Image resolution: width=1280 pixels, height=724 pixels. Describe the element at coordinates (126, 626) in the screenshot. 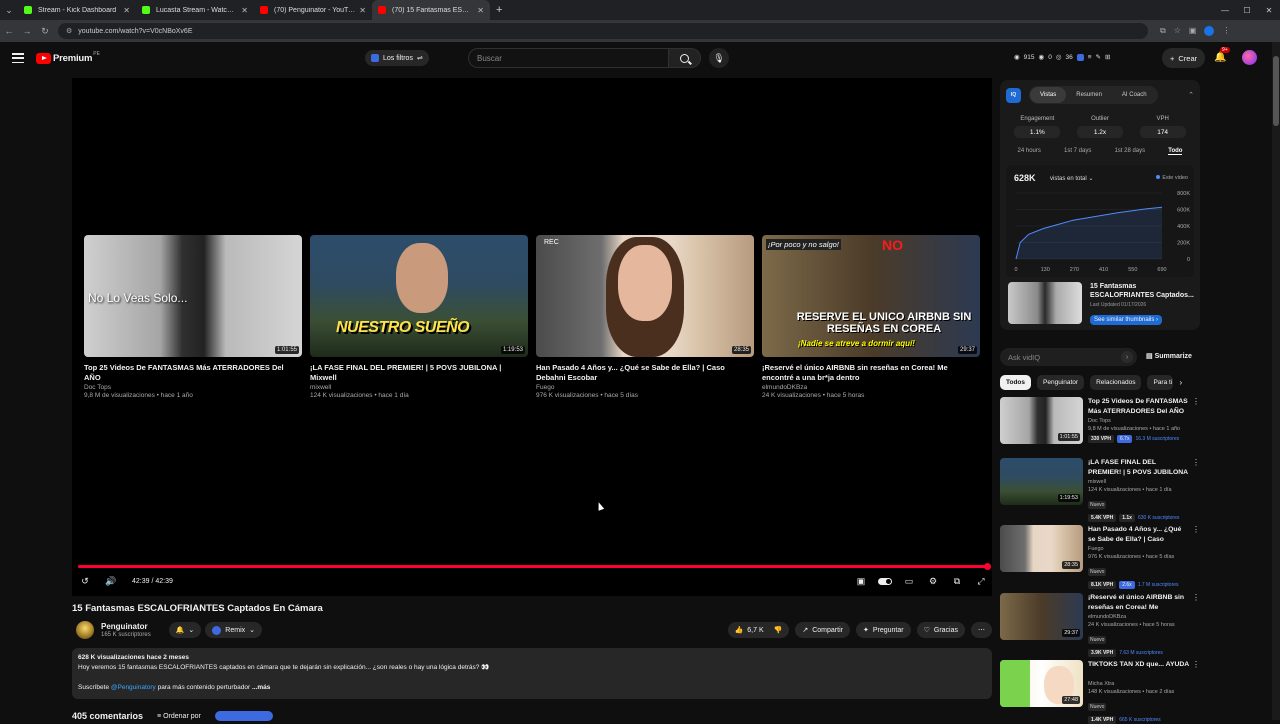

I see `channel-name: Penguinator` at that location.